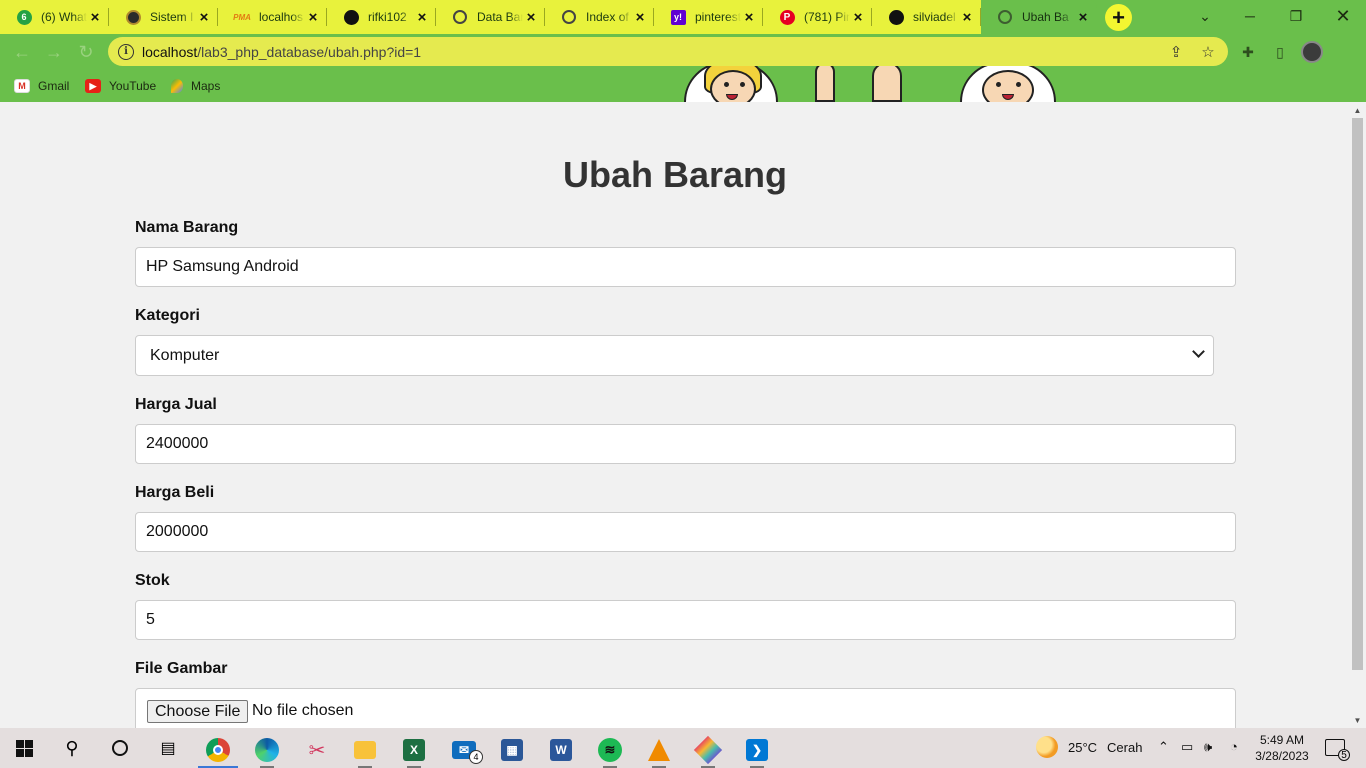 This screenshot has height=768, width=1366. What do you see at coordinates (607, 17) in the screenshot?
I see `tab-title: Index of` at bounding box center [607, 17].